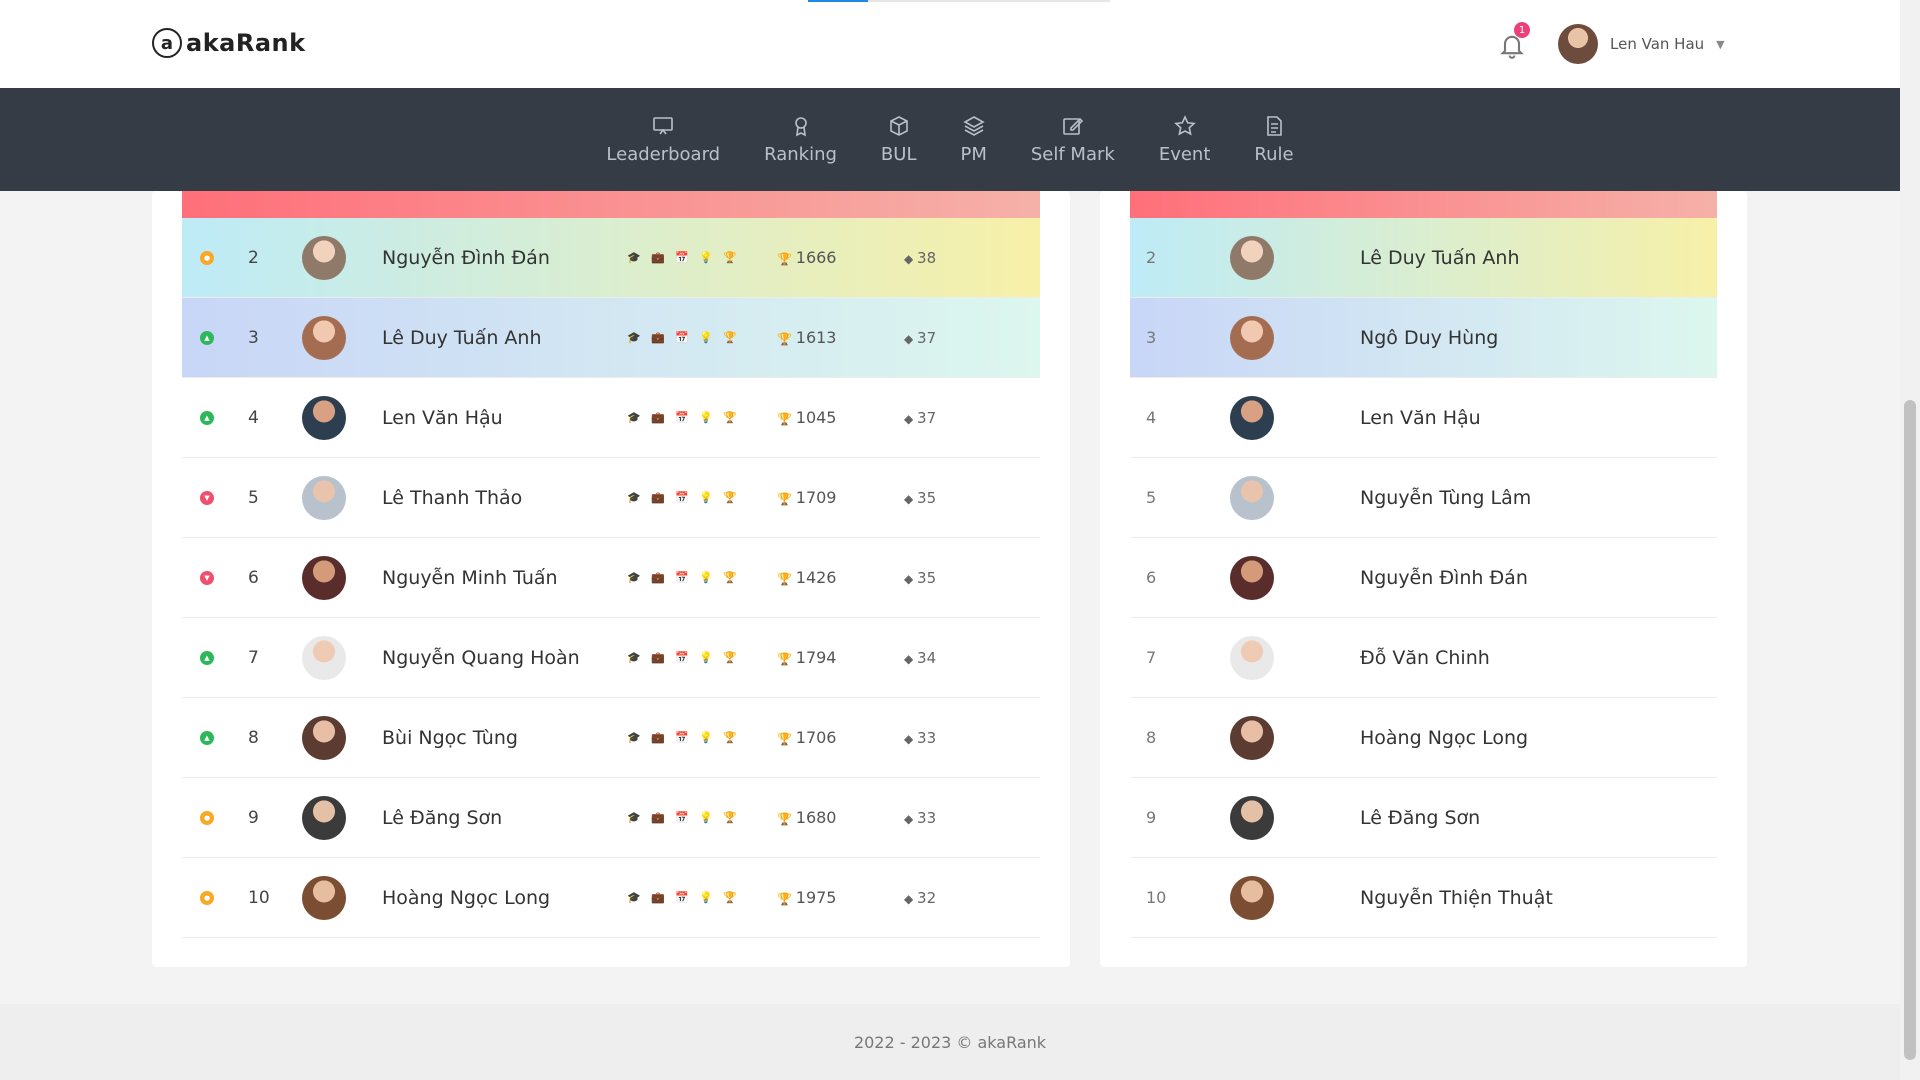  I want to click on page-scrollbar, so click(1910, 540).